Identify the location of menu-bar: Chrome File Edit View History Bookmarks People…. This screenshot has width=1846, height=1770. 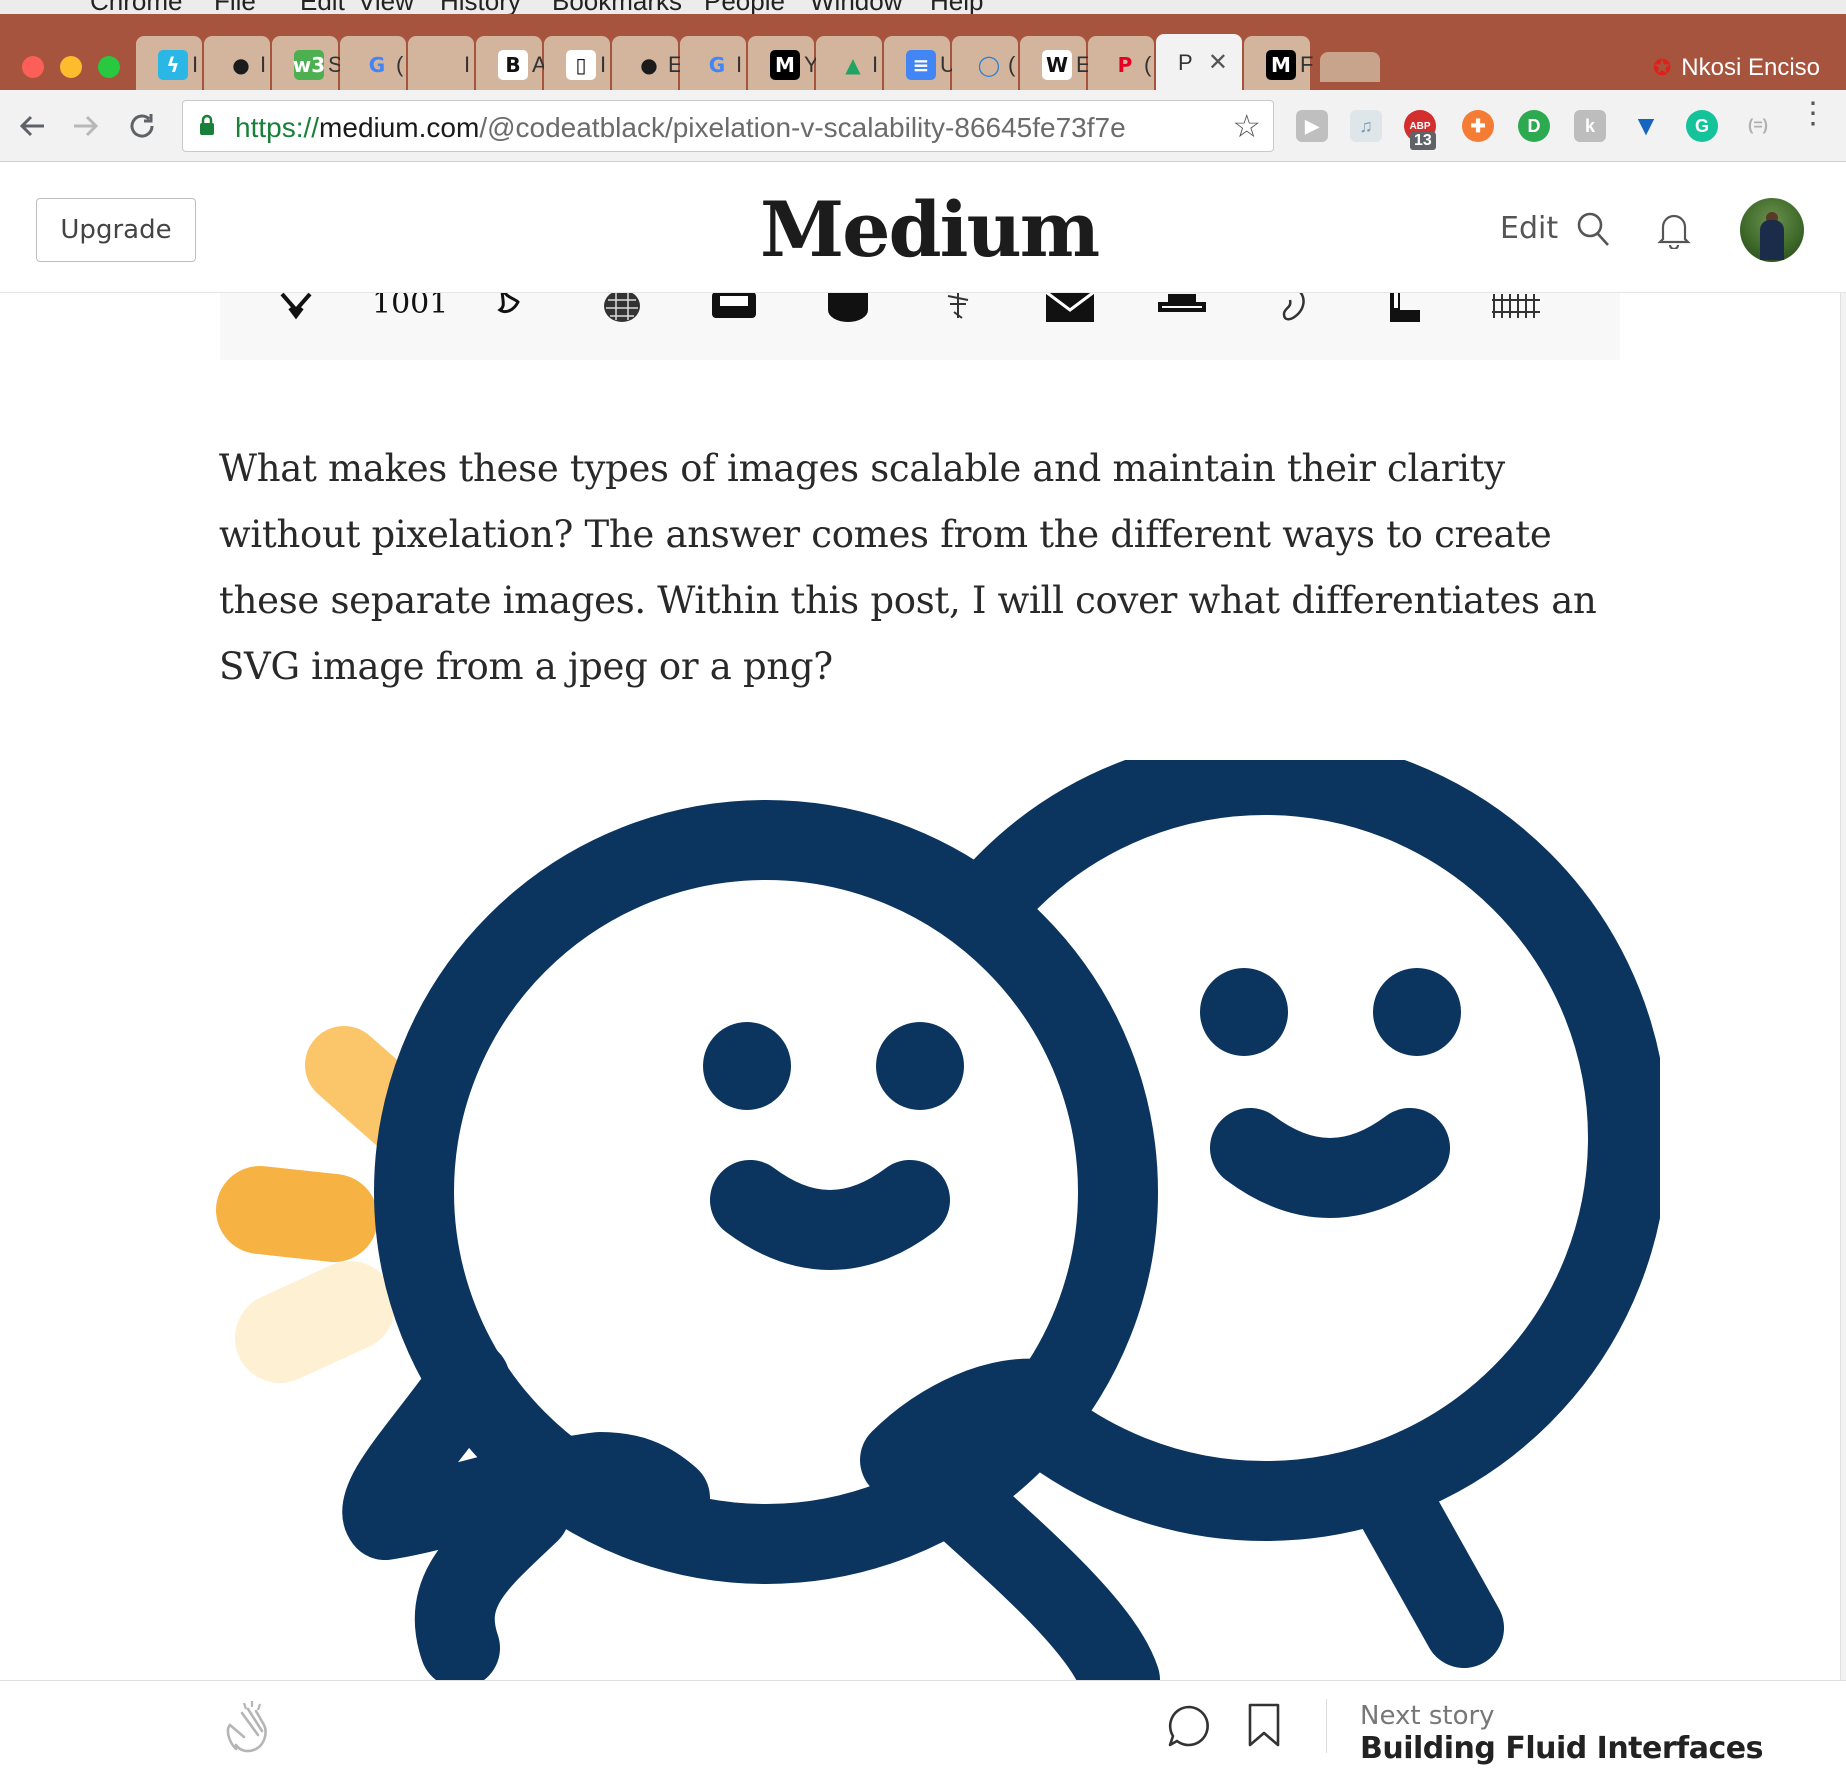
(923, 7).